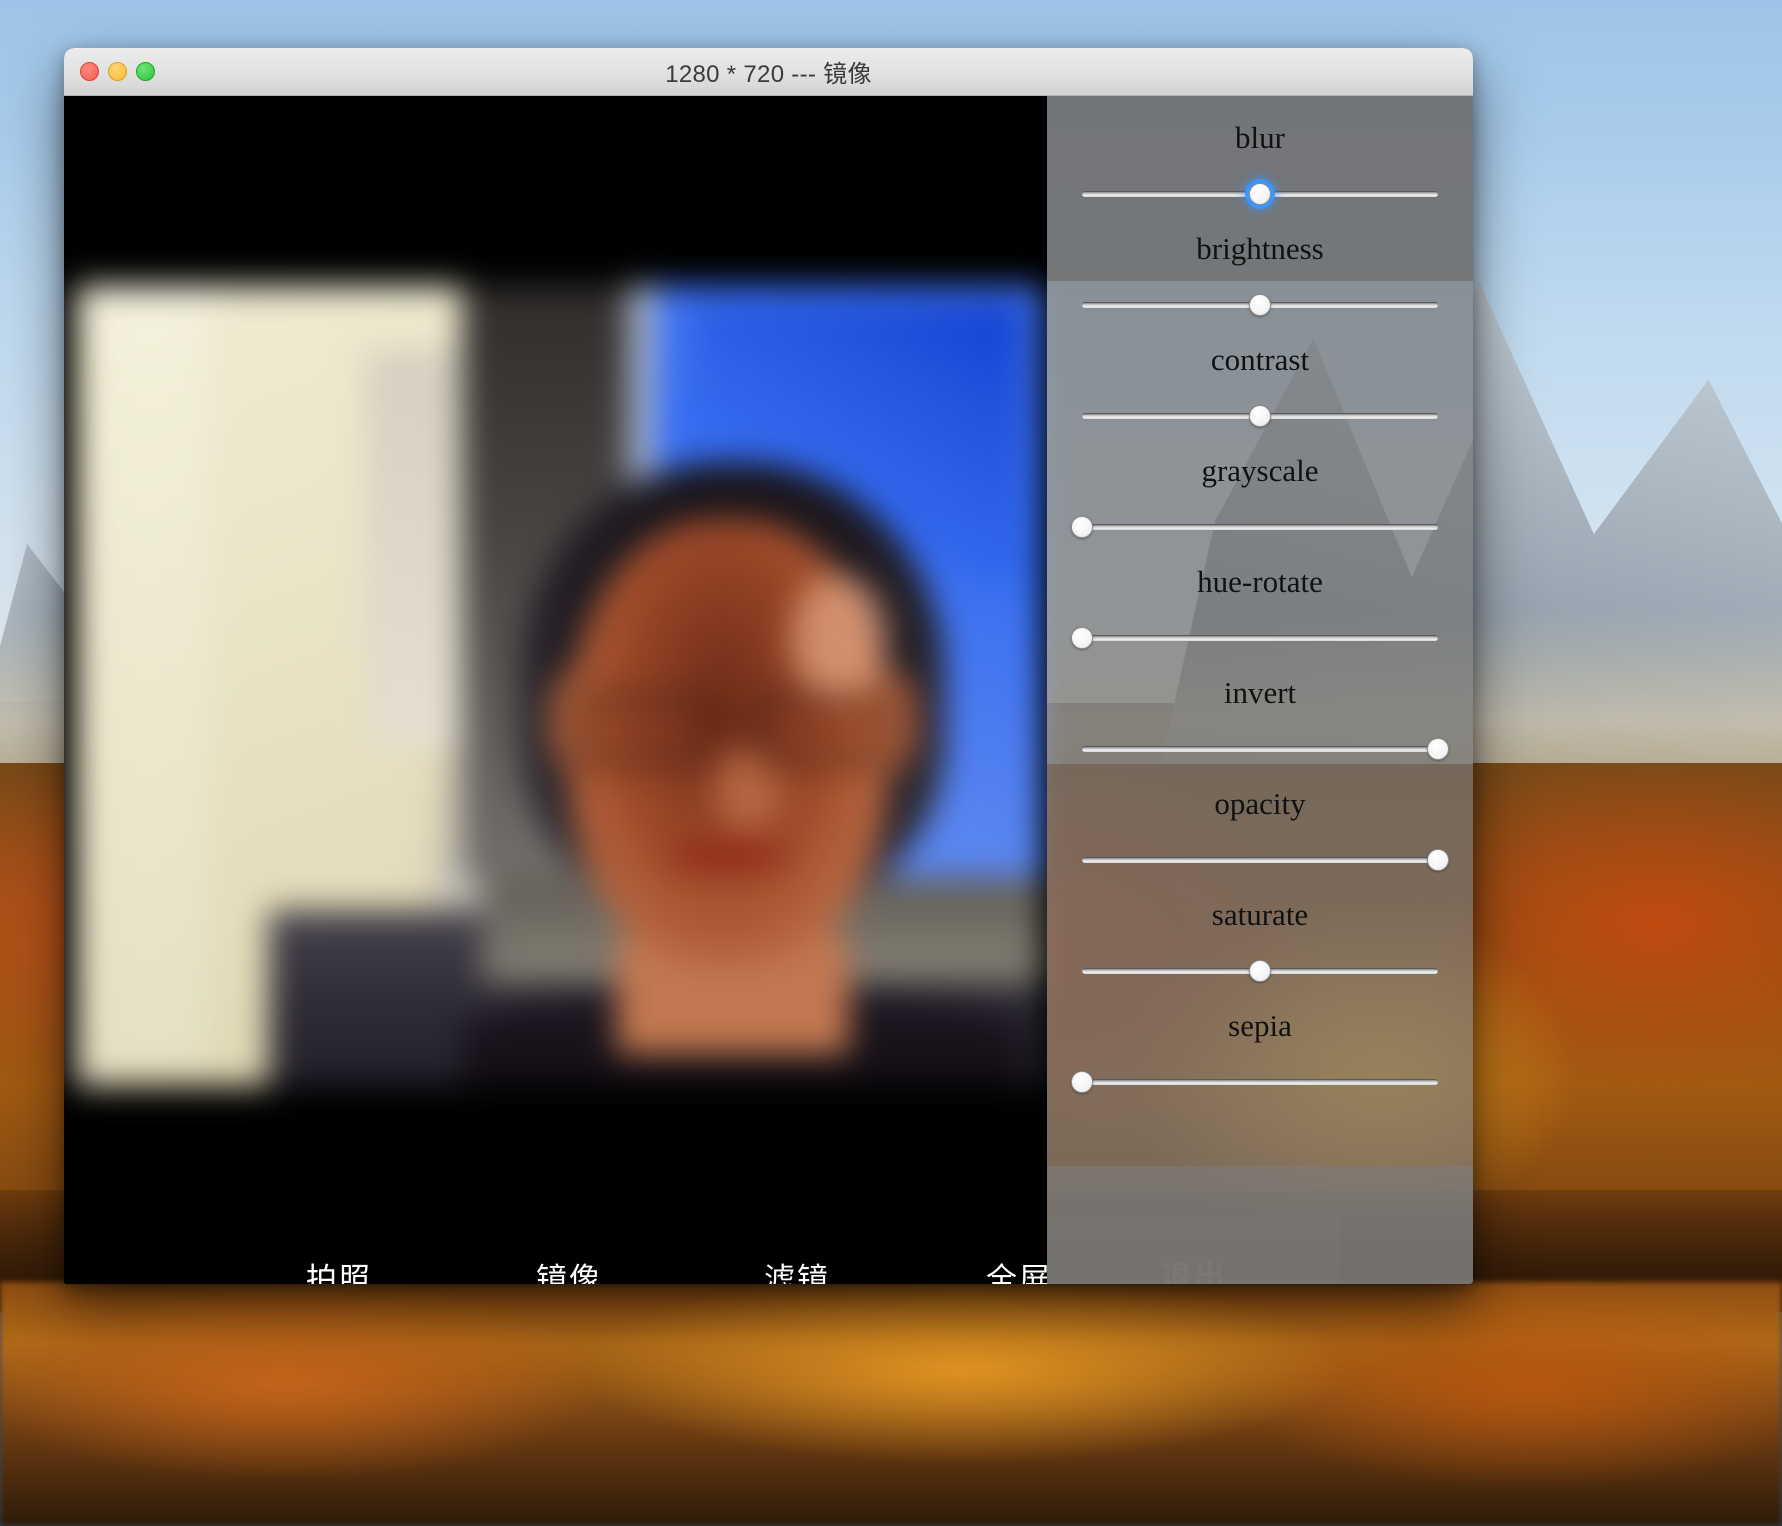 The image size is (1782, 1526). I want to click on window-titlebar: 1280 * 720 --- 镜像, so click(768, 72).